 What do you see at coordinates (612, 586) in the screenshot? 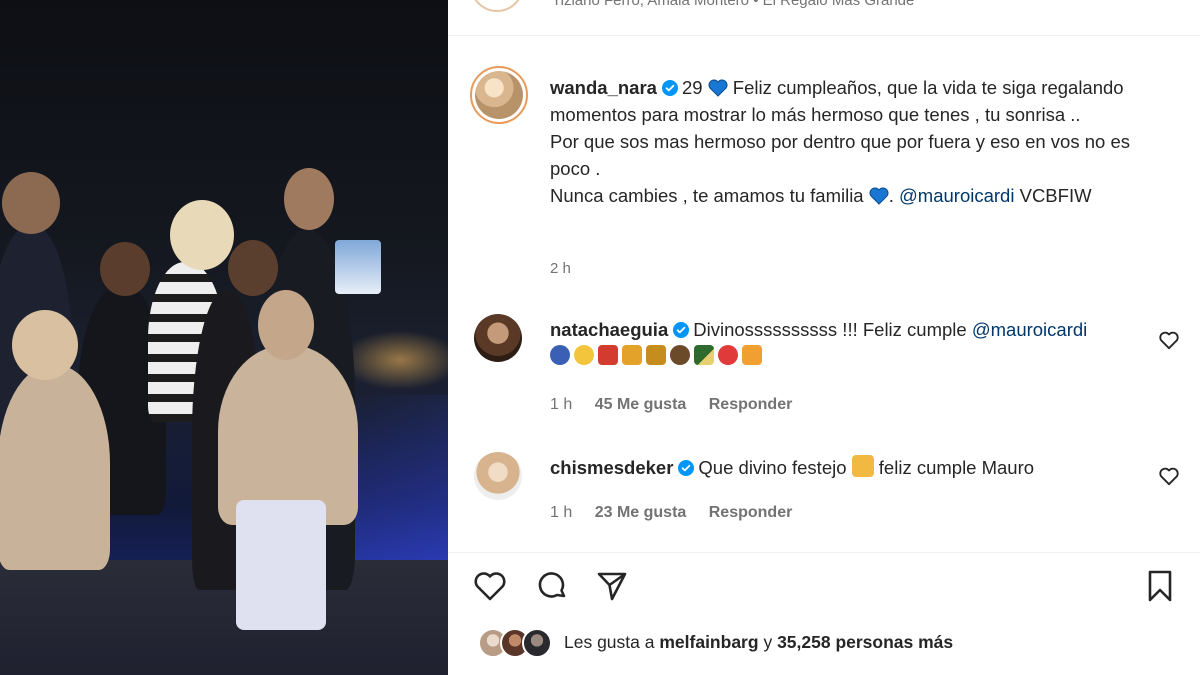
I see `share-icon` at bounding box center [612, 586].